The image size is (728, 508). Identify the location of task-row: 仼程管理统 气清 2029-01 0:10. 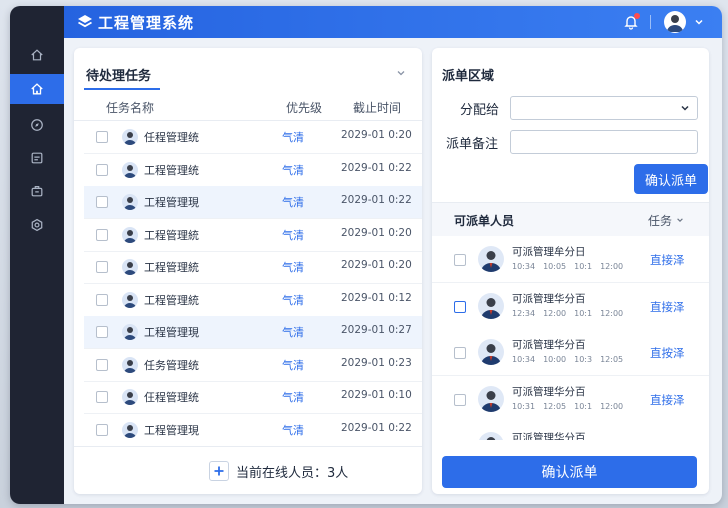
(253, 397).